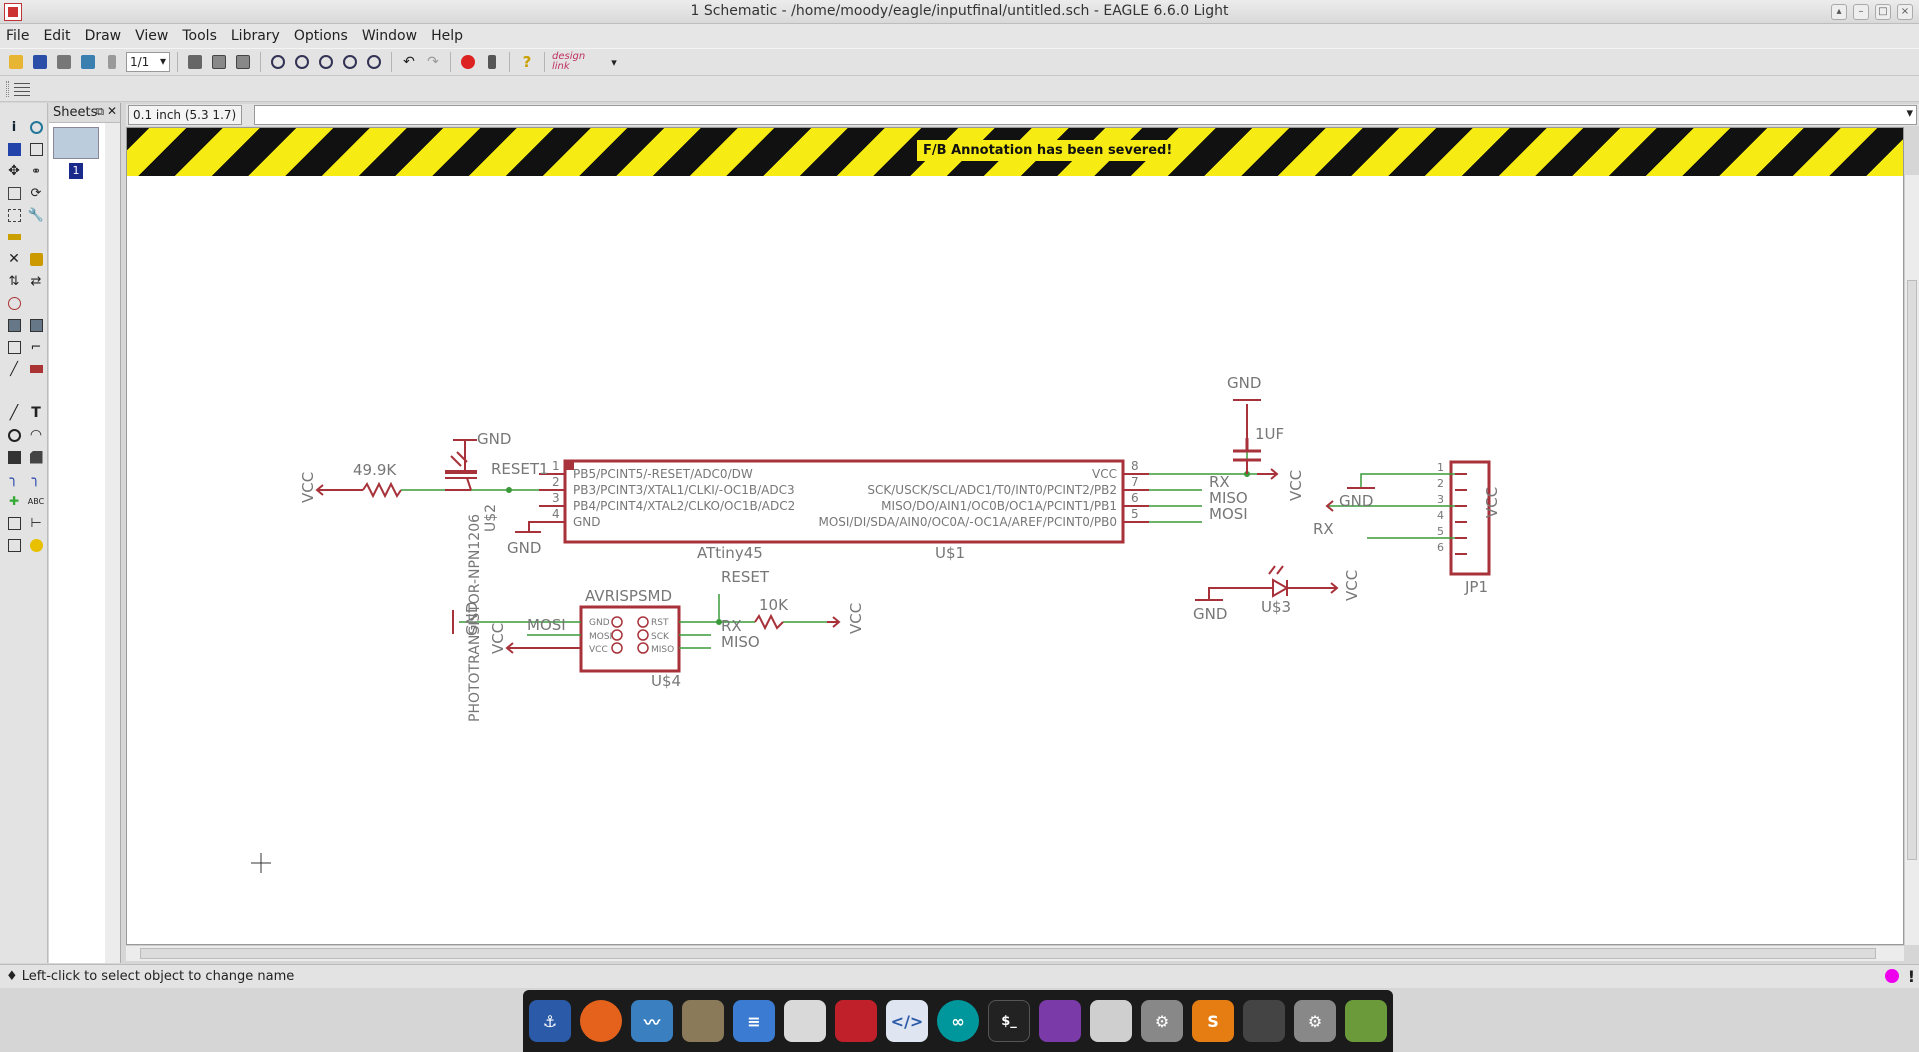 The height and width of the screenshot is (1052, 1919). I want to click on command-input, so click(1085, 115).